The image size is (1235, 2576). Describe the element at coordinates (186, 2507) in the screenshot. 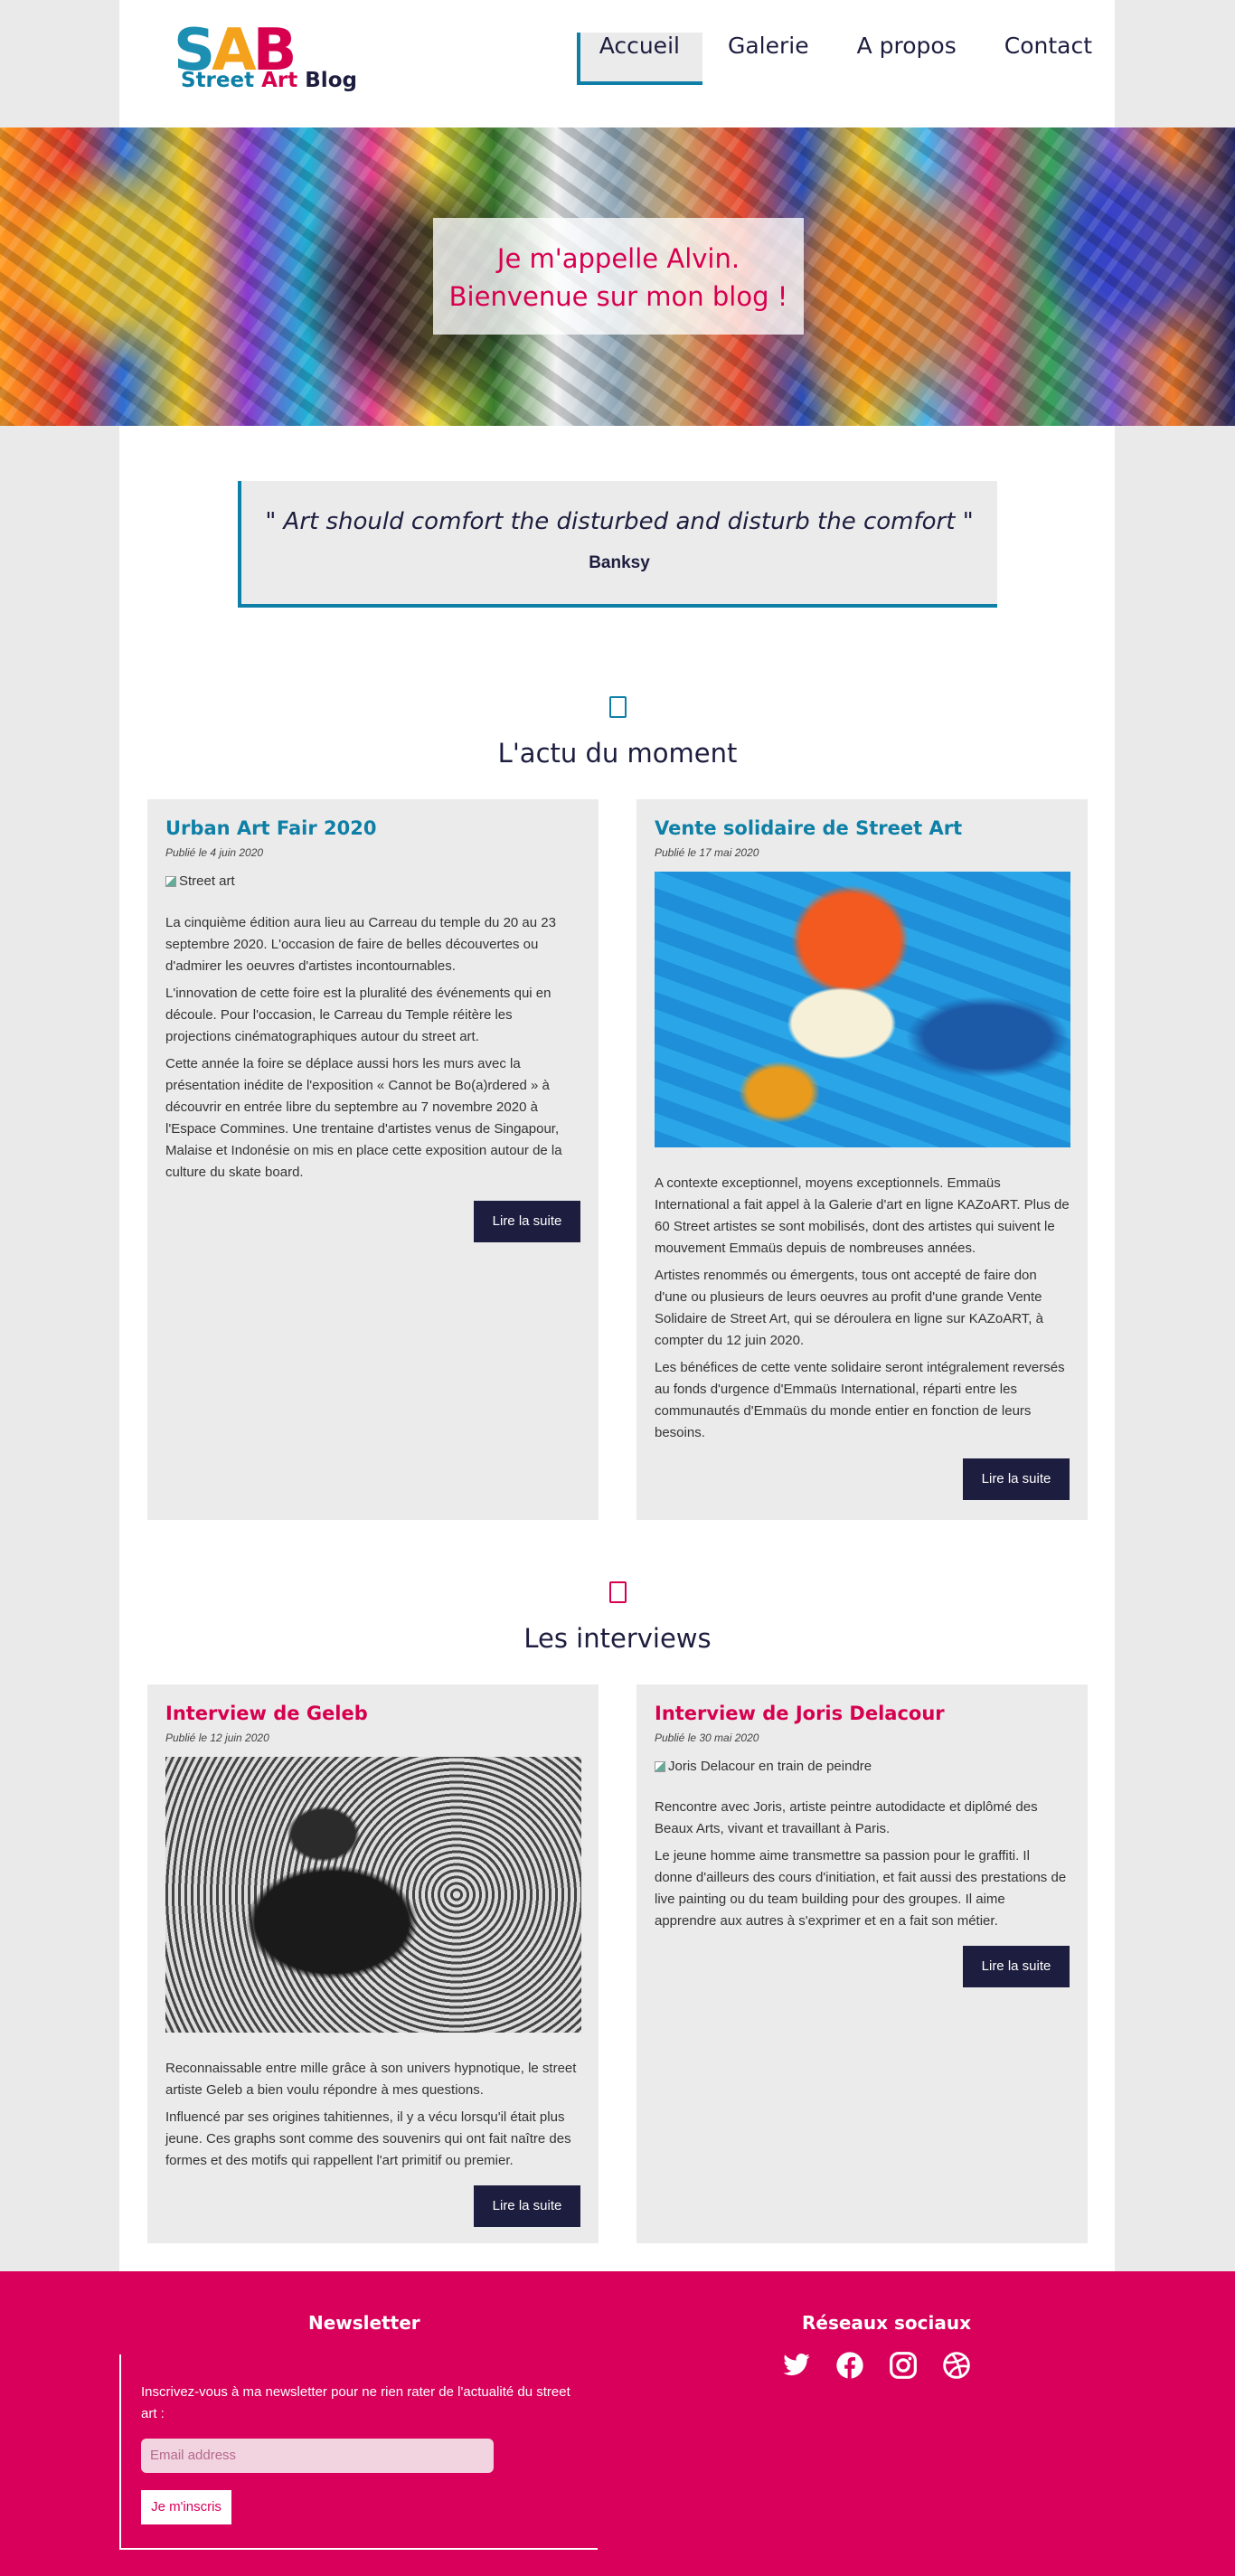

I see `subscribe-button: Je m'inscris` at that location.